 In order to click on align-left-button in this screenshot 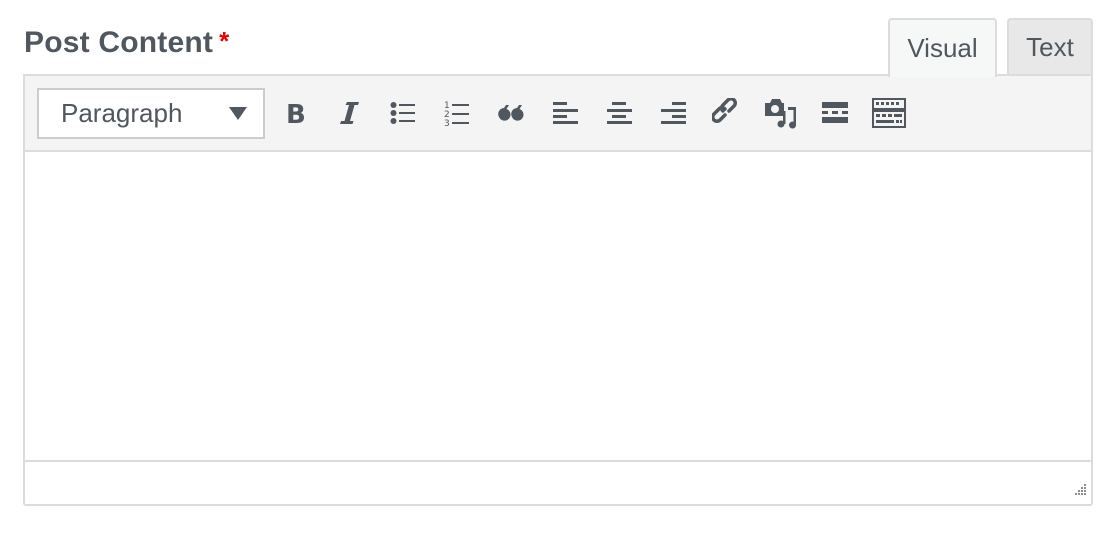, I will do `click(565, 113)`.